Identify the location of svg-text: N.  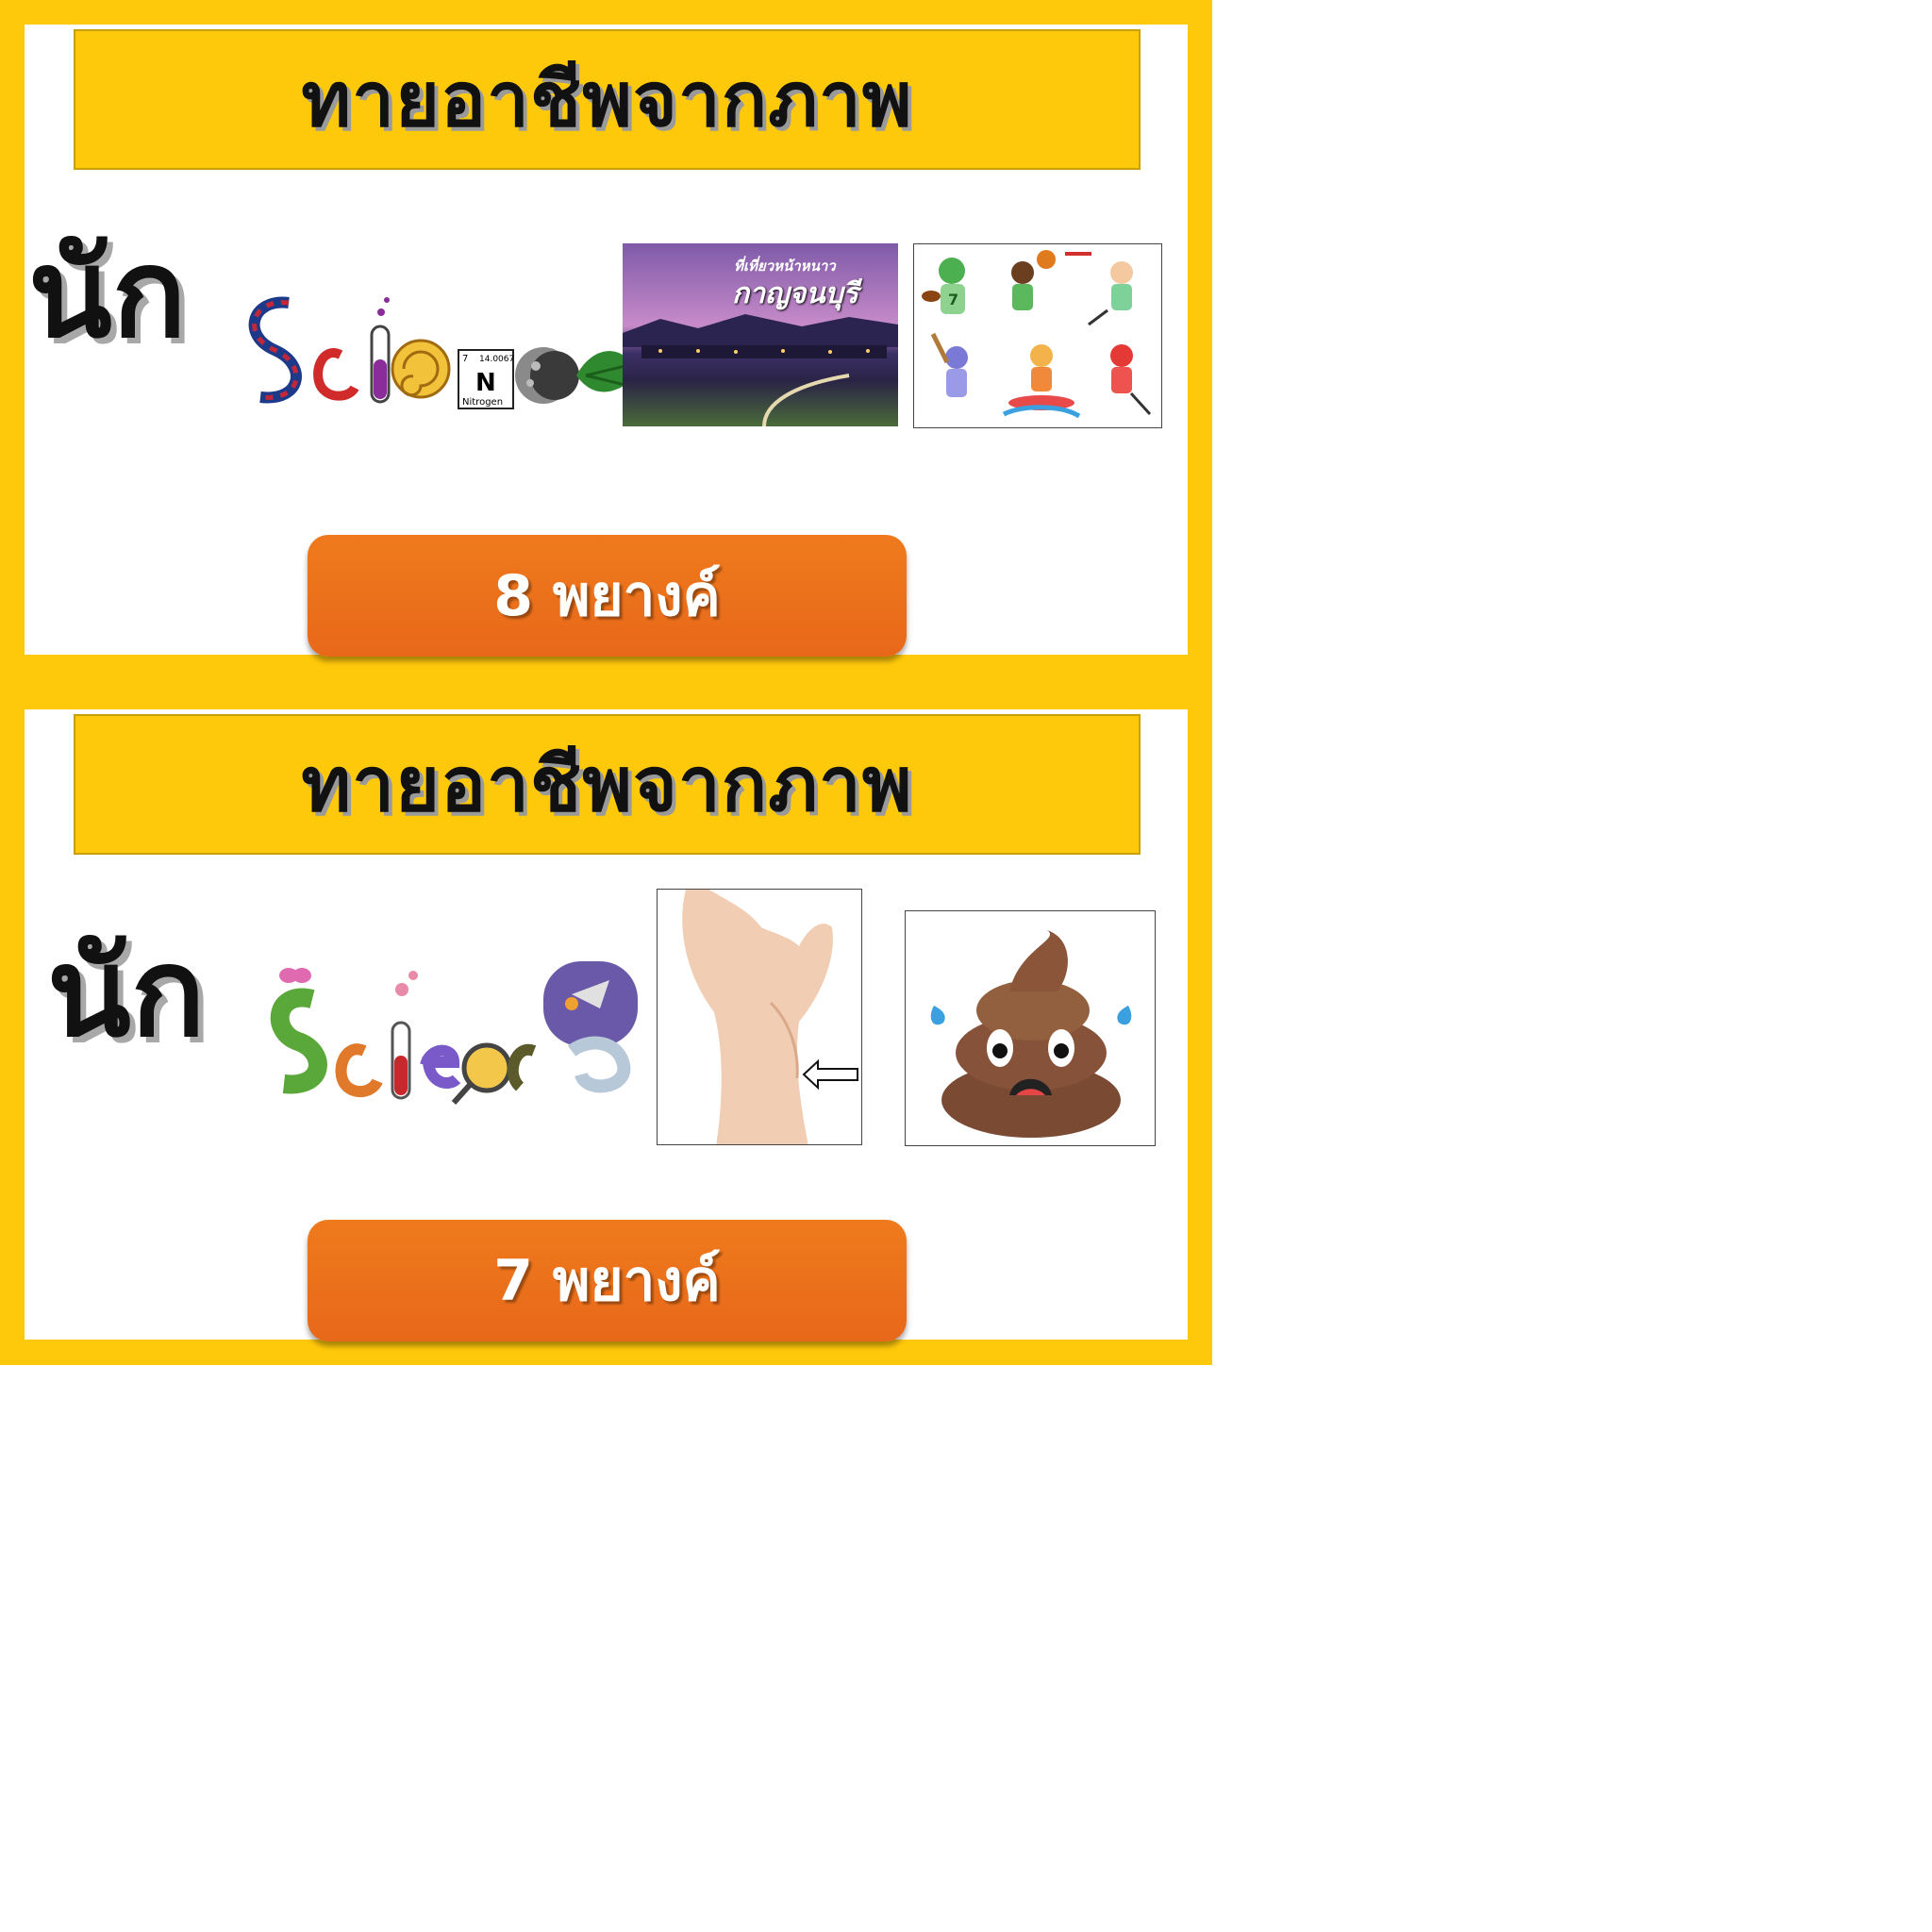
(485, 383).